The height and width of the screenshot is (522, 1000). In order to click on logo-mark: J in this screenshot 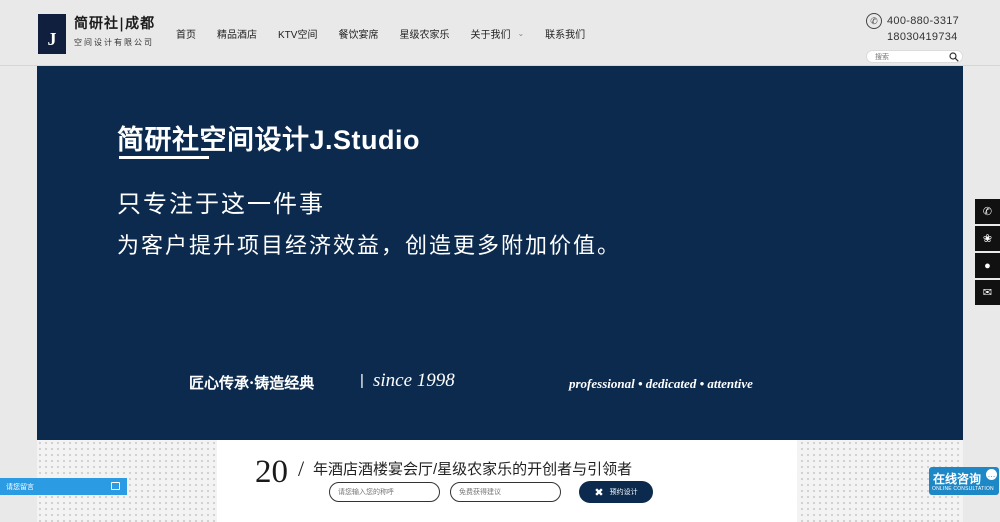, I will do `click(52, 34)`.